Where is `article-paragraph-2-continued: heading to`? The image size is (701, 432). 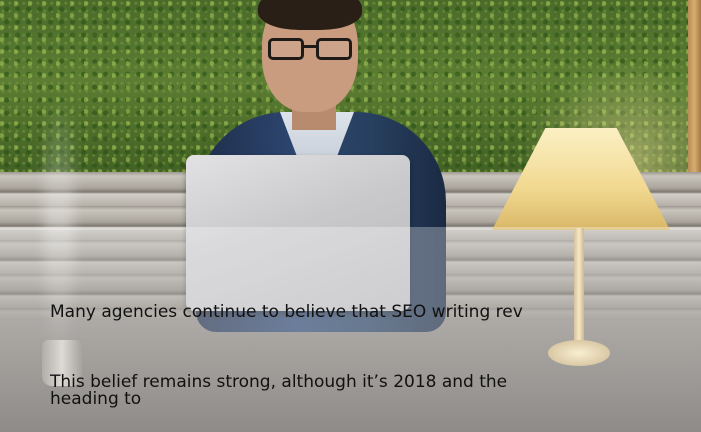 article-paragraph-2-continued: heading to is located at coordinates (96, 399).